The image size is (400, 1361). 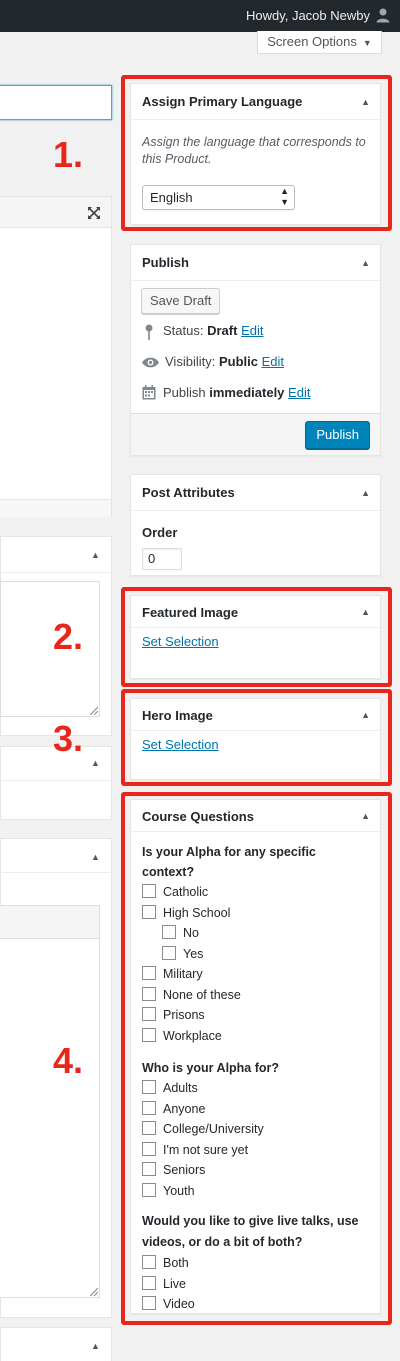 What do you see at coordinates (188, 492) in the screenshot?
I see `metabox-title: Post Attributes` at bounding box center [188, 492].